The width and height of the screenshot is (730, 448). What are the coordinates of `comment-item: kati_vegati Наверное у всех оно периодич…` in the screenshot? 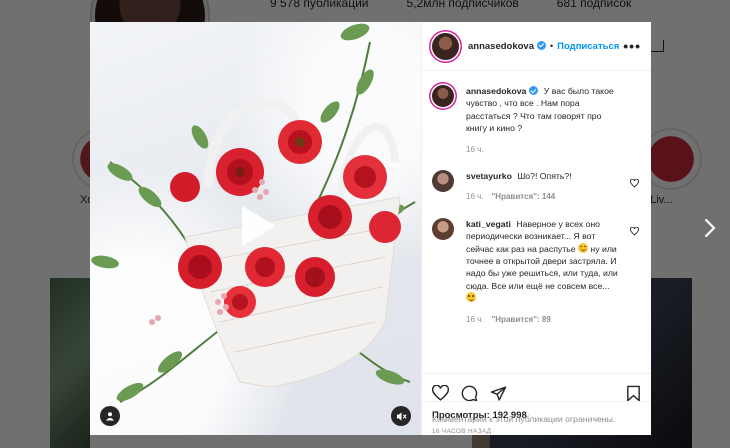 It's located at (536, 271).